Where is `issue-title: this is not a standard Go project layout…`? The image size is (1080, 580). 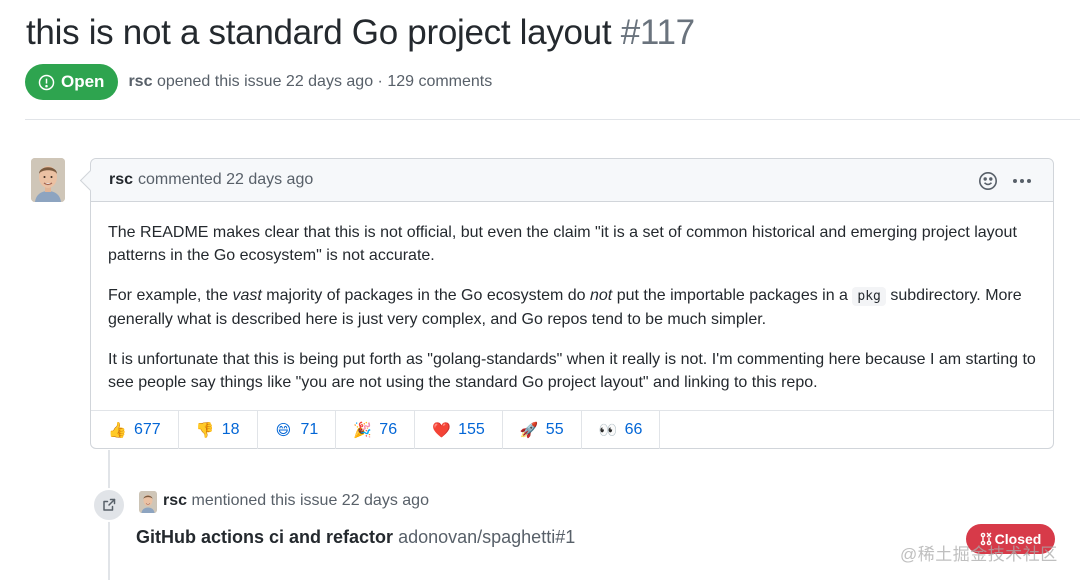 issue-title: this is not a standard Go project layout… is located at coordinates (360, 33).